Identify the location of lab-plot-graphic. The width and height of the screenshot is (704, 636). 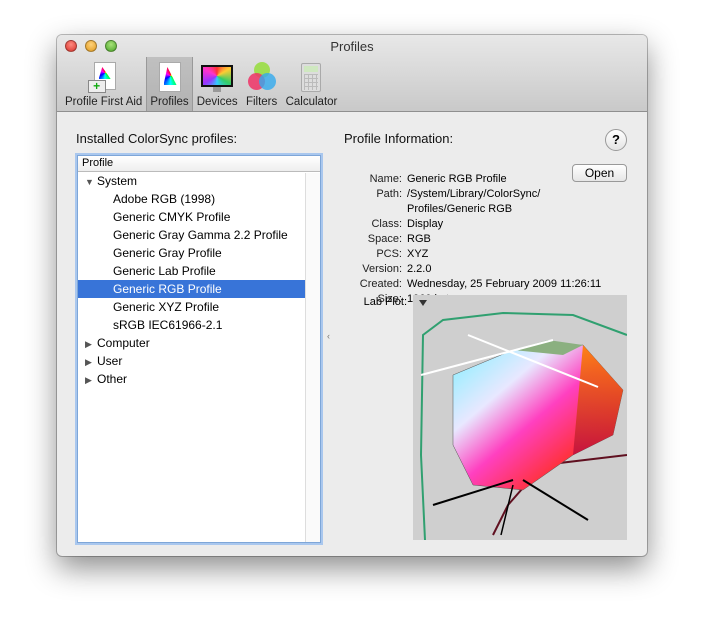
(523, 420).